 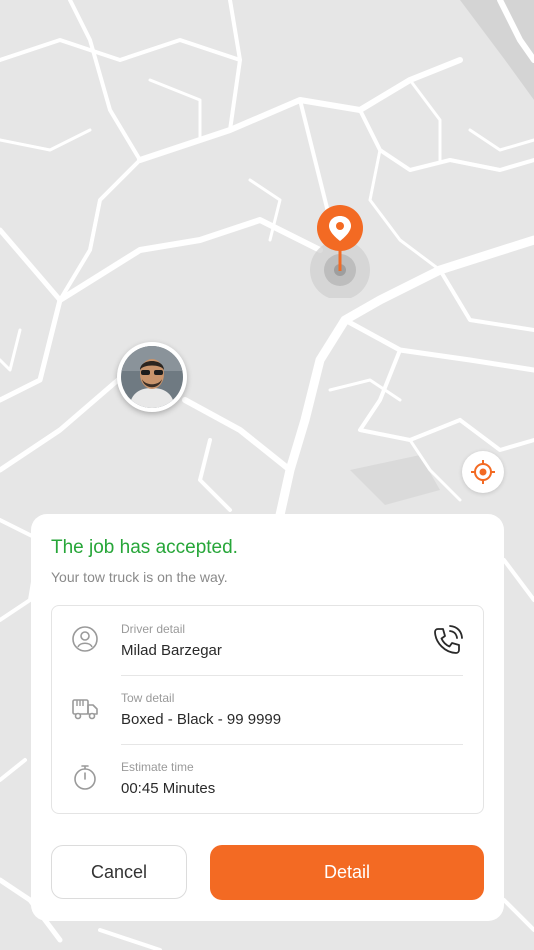 What do you see at coordinates (139, 577) in the screenshot?
I see `status-subtitle: Your tow truck is on the way.` at bounding box center [139, 577].